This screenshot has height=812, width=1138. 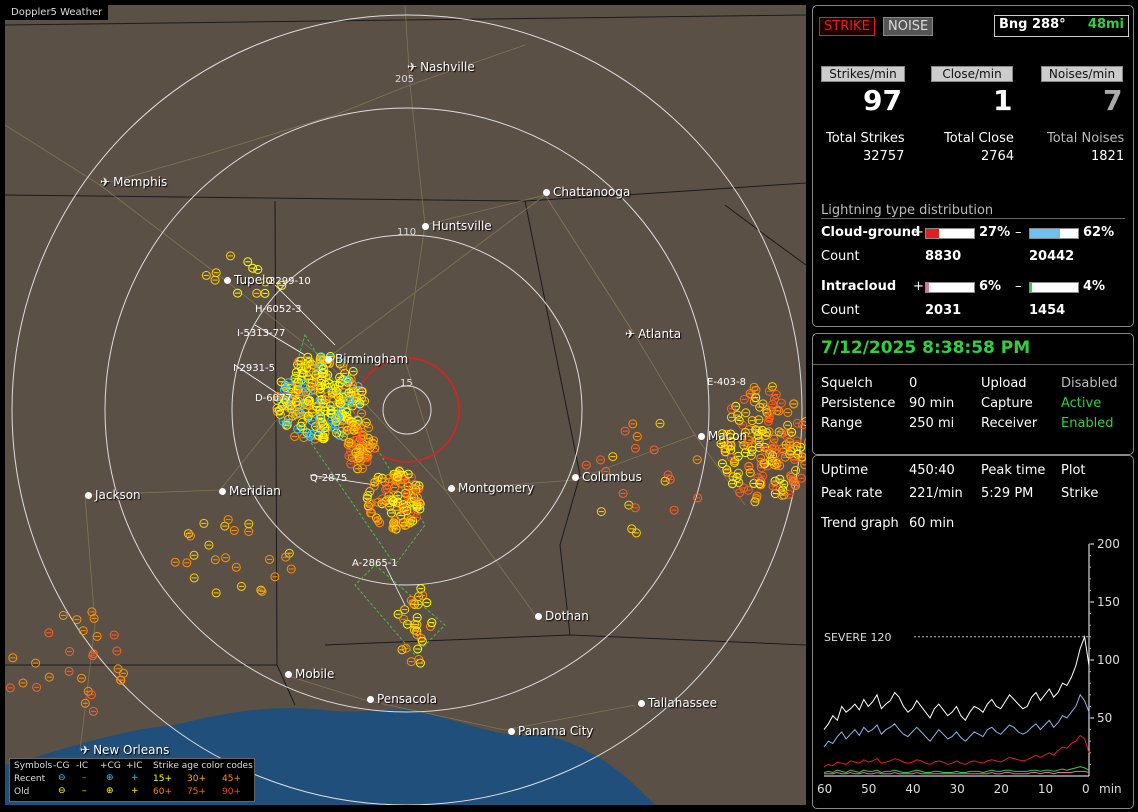 I want to click on noise-mode-button: NOISE, so click(x=908, y=26).